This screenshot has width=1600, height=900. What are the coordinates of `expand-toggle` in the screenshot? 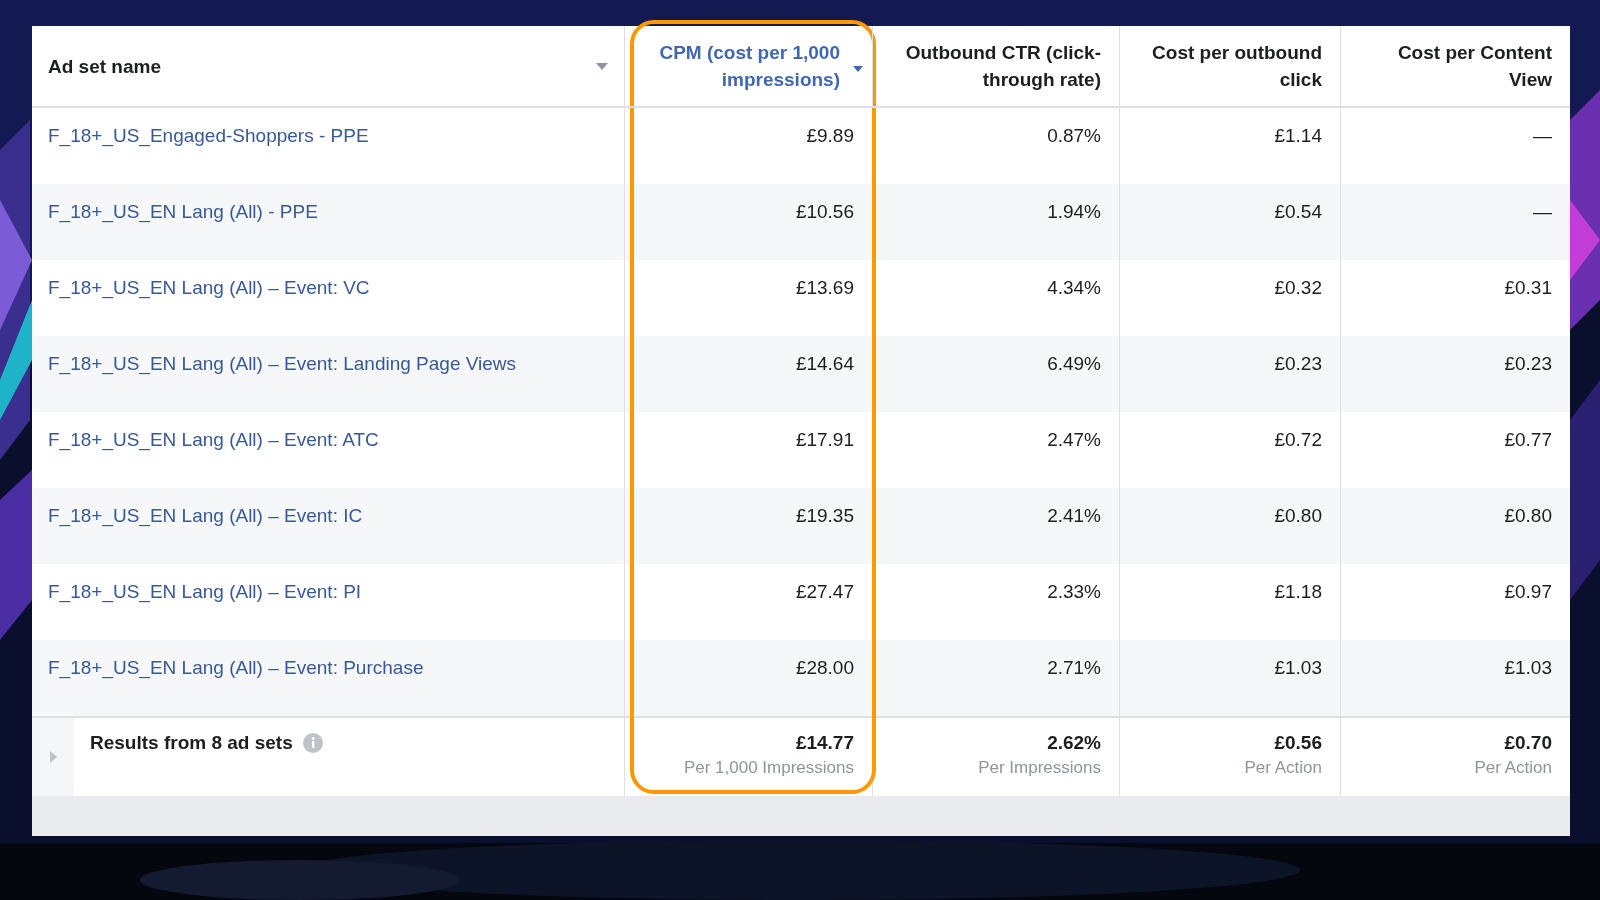 It's located at (53, 757).